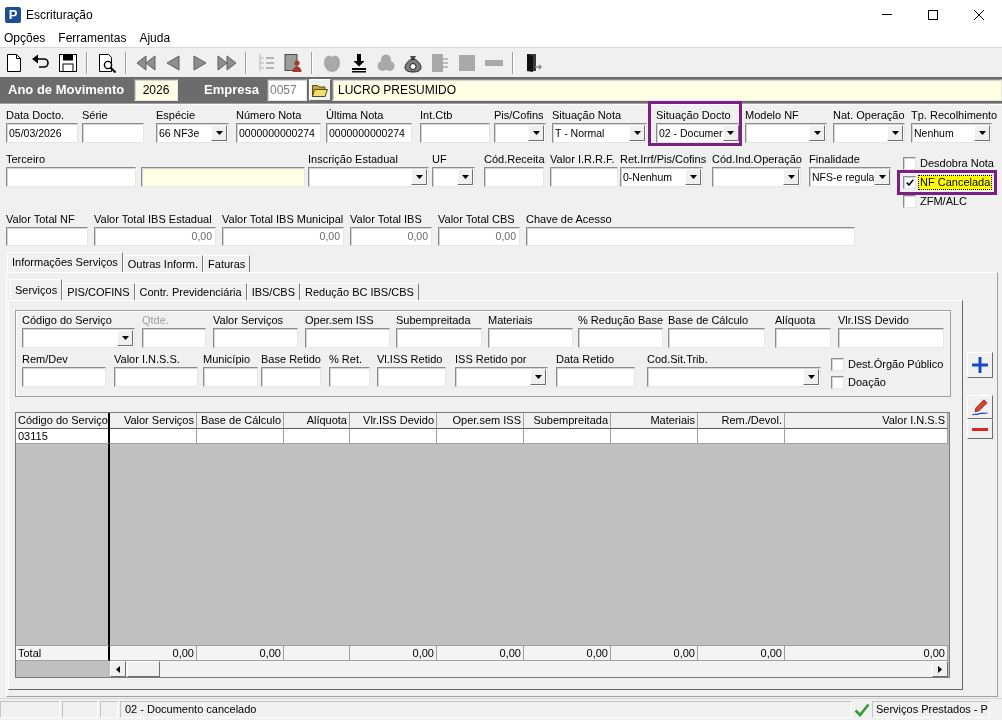 This screenshot has width=1002, height=720. I want to click on column-header: Vlr.ISS Devido, so click(393, 421).